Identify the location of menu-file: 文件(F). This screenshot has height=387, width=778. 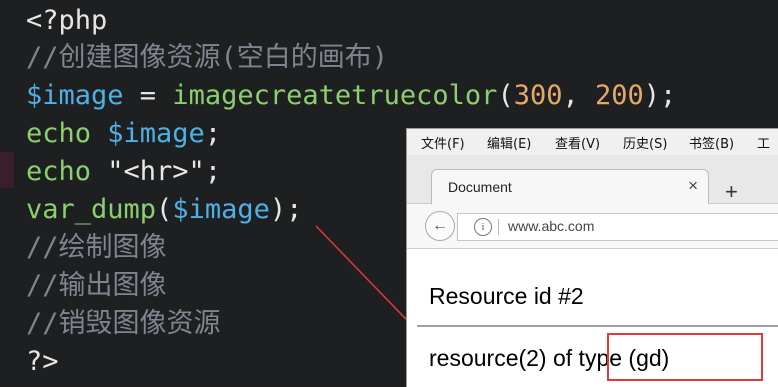
(443, 142).